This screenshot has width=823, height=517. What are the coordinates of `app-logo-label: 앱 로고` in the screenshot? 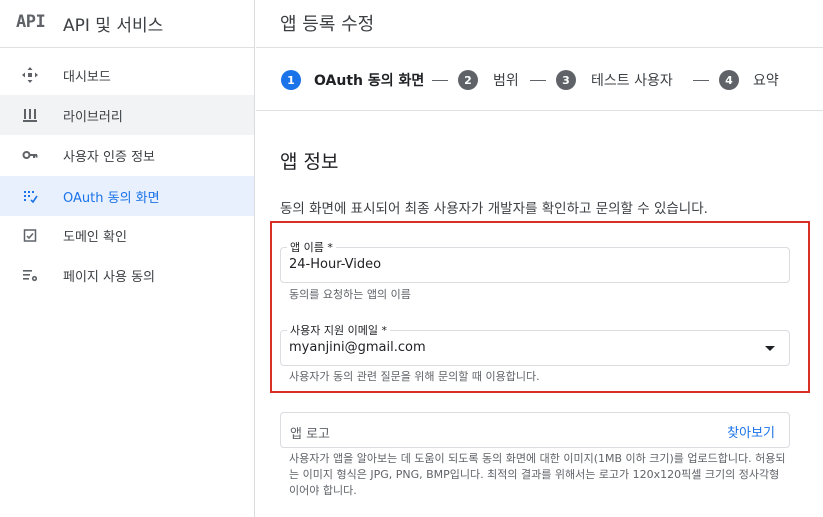 It's located at (310, 434).